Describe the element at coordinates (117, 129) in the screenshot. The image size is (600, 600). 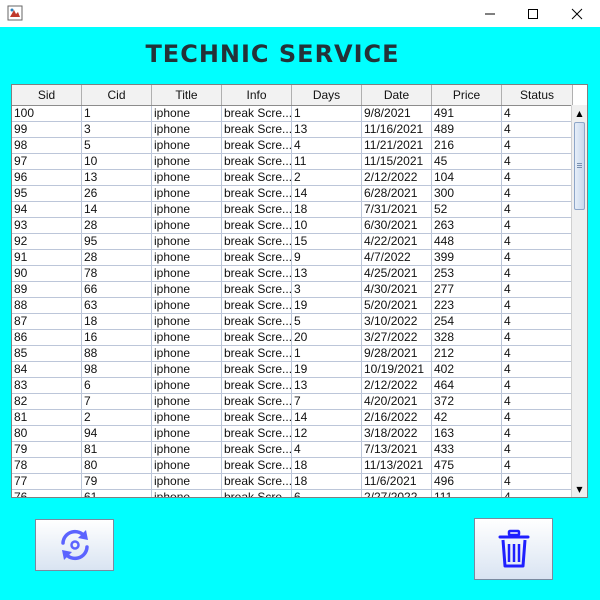
I see `table-cell-cid: 3` at that location.